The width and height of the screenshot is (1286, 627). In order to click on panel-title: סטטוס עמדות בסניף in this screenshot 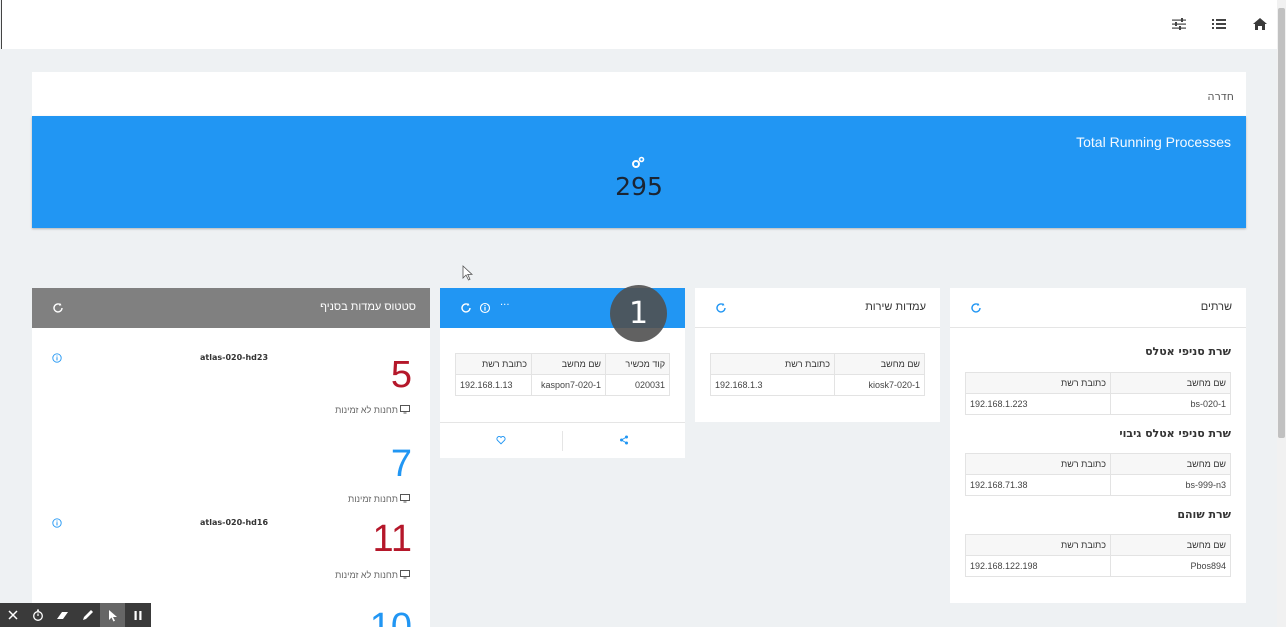, I will do `click(368, 307)`.